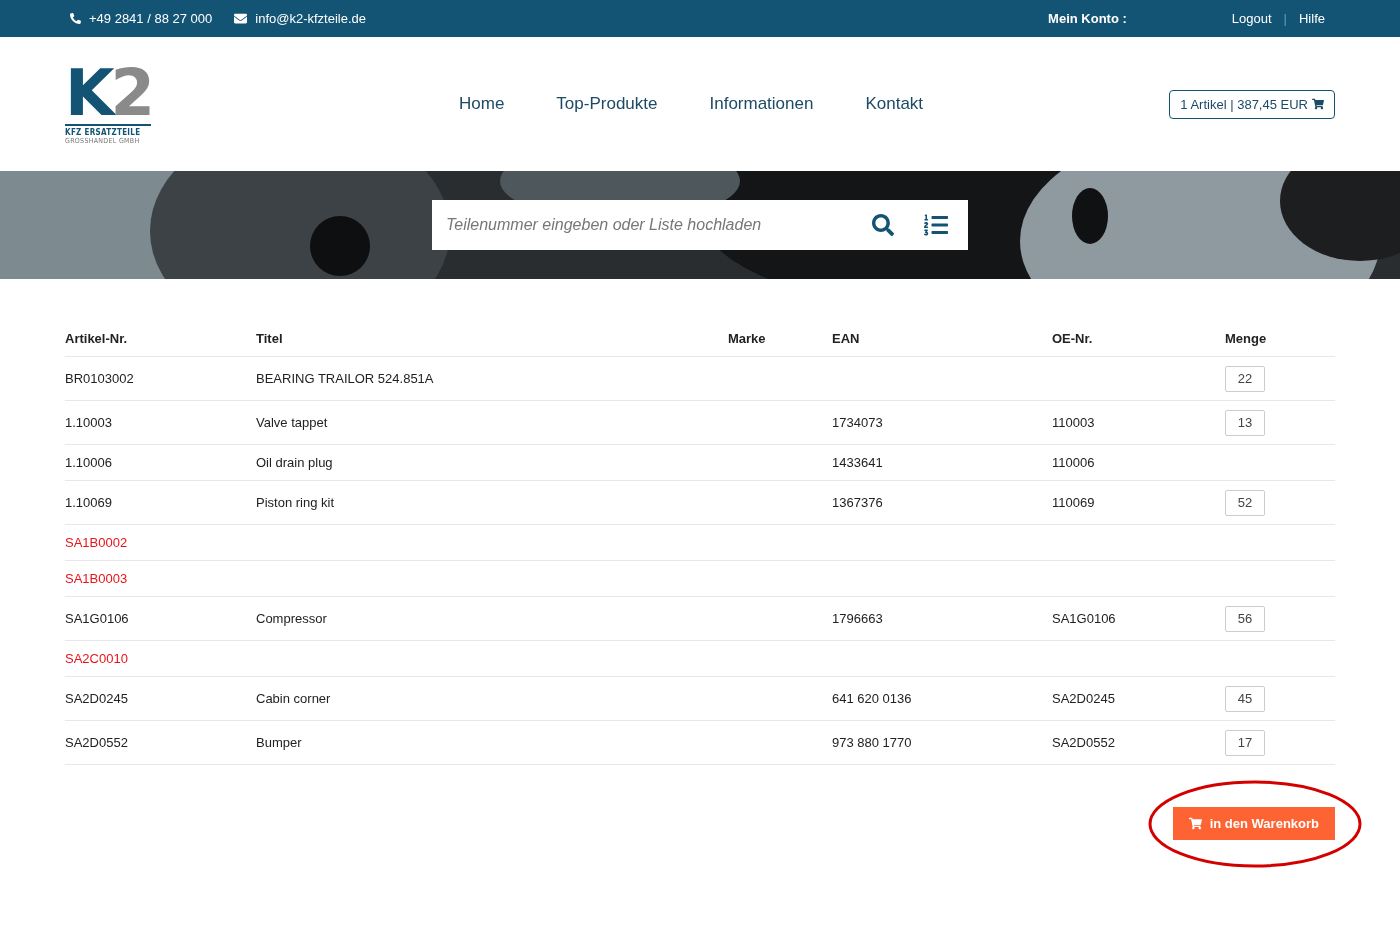 The width and height of the screenshot is (1400, 940). Describe the element at coordinates (482, 104) in the screenshot. I see `nav-link: Home` at that location.